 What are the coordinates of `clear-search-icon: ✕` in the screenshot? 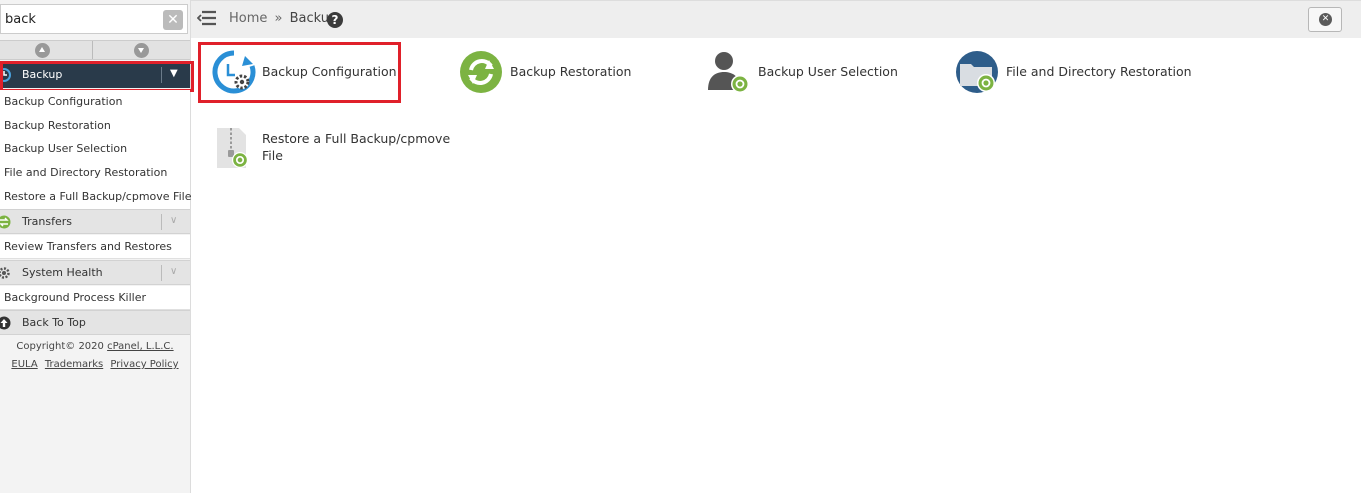 It's located at (173, 20).